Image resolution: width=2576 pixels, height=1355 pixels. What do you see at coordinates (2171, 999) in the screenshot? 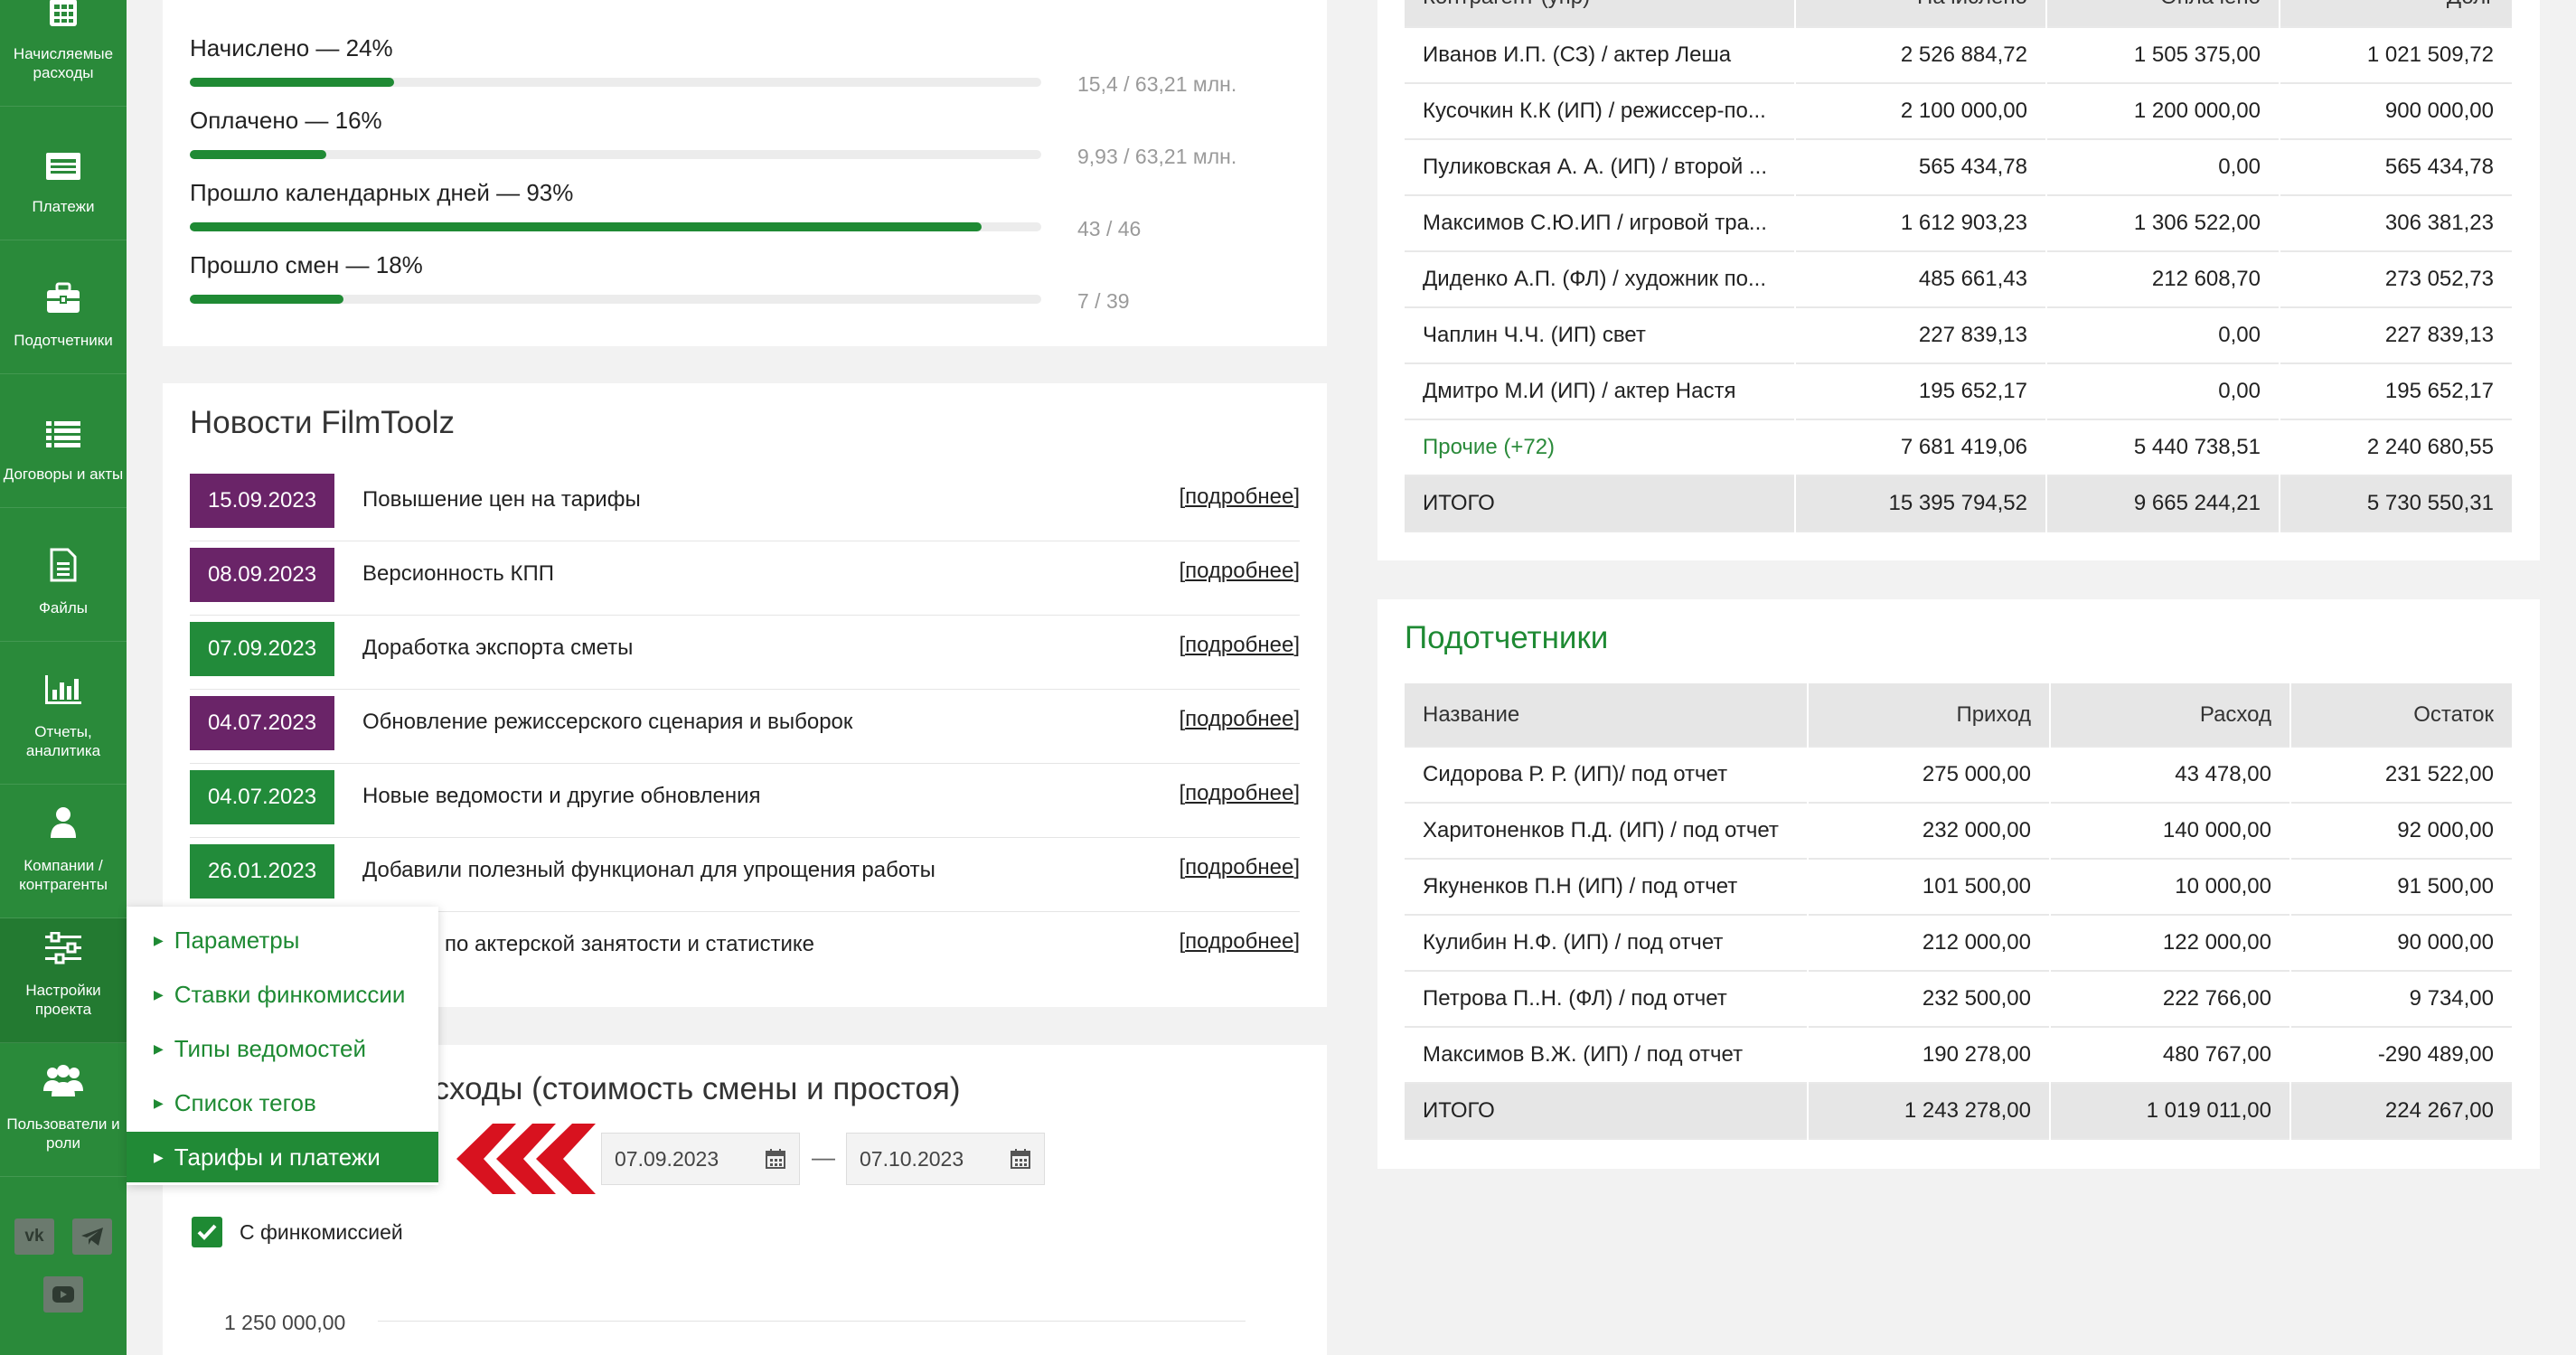
I see `cell-value: 222 766,00` at bounding box center [2171, 999].